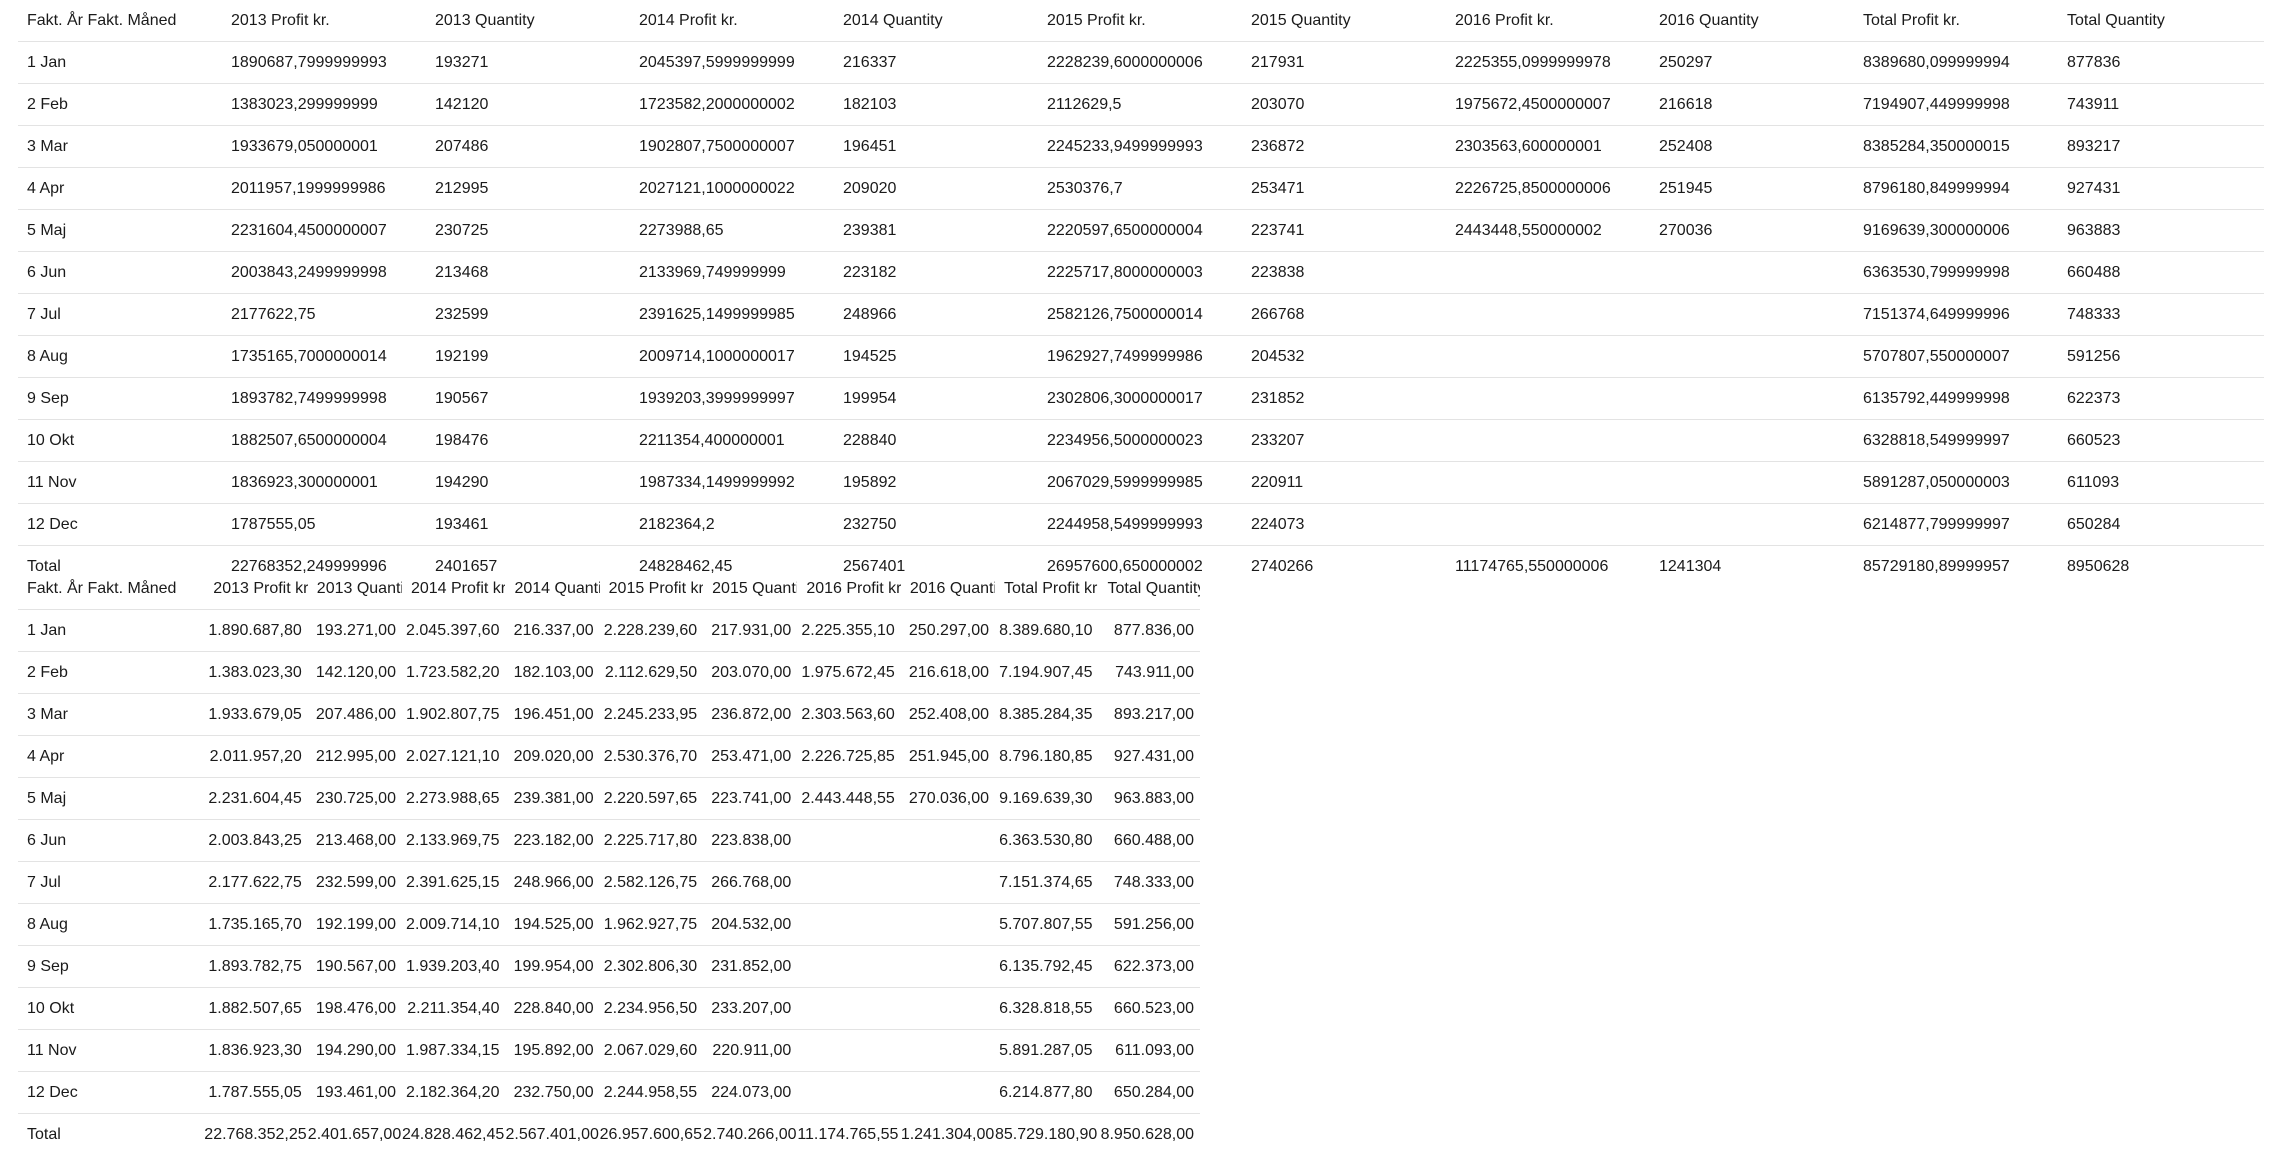 This screenshot has width=2277, height=1155. What do you see at coordinates (1140, 315) in the screenshot?
I see `table-cell: 2582126,7500000014` at bounding box center [1140, 315].